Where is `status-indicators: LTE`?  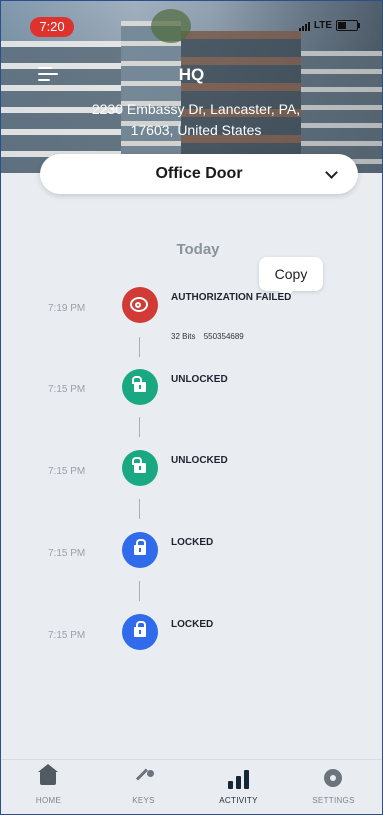
status-indicators: LTE is located at coordinates (329, 25).